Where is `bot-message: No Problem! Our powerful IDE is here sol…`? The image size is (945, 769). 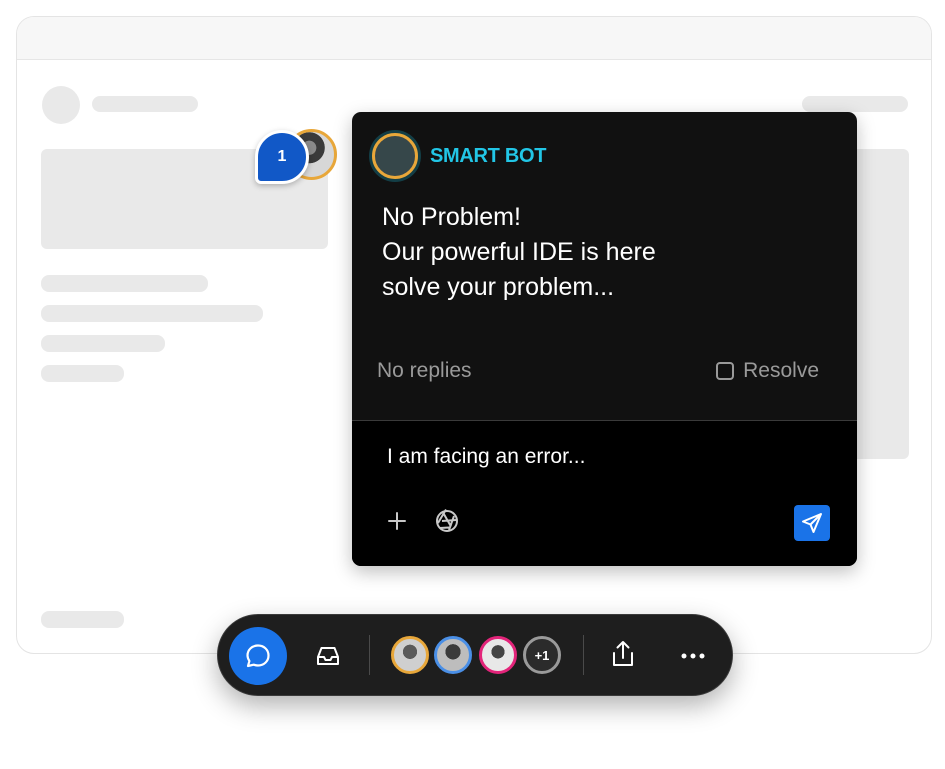
bot-message: No Problem! Our powerful IDE is here sol… is located at coordinates (582, 252).